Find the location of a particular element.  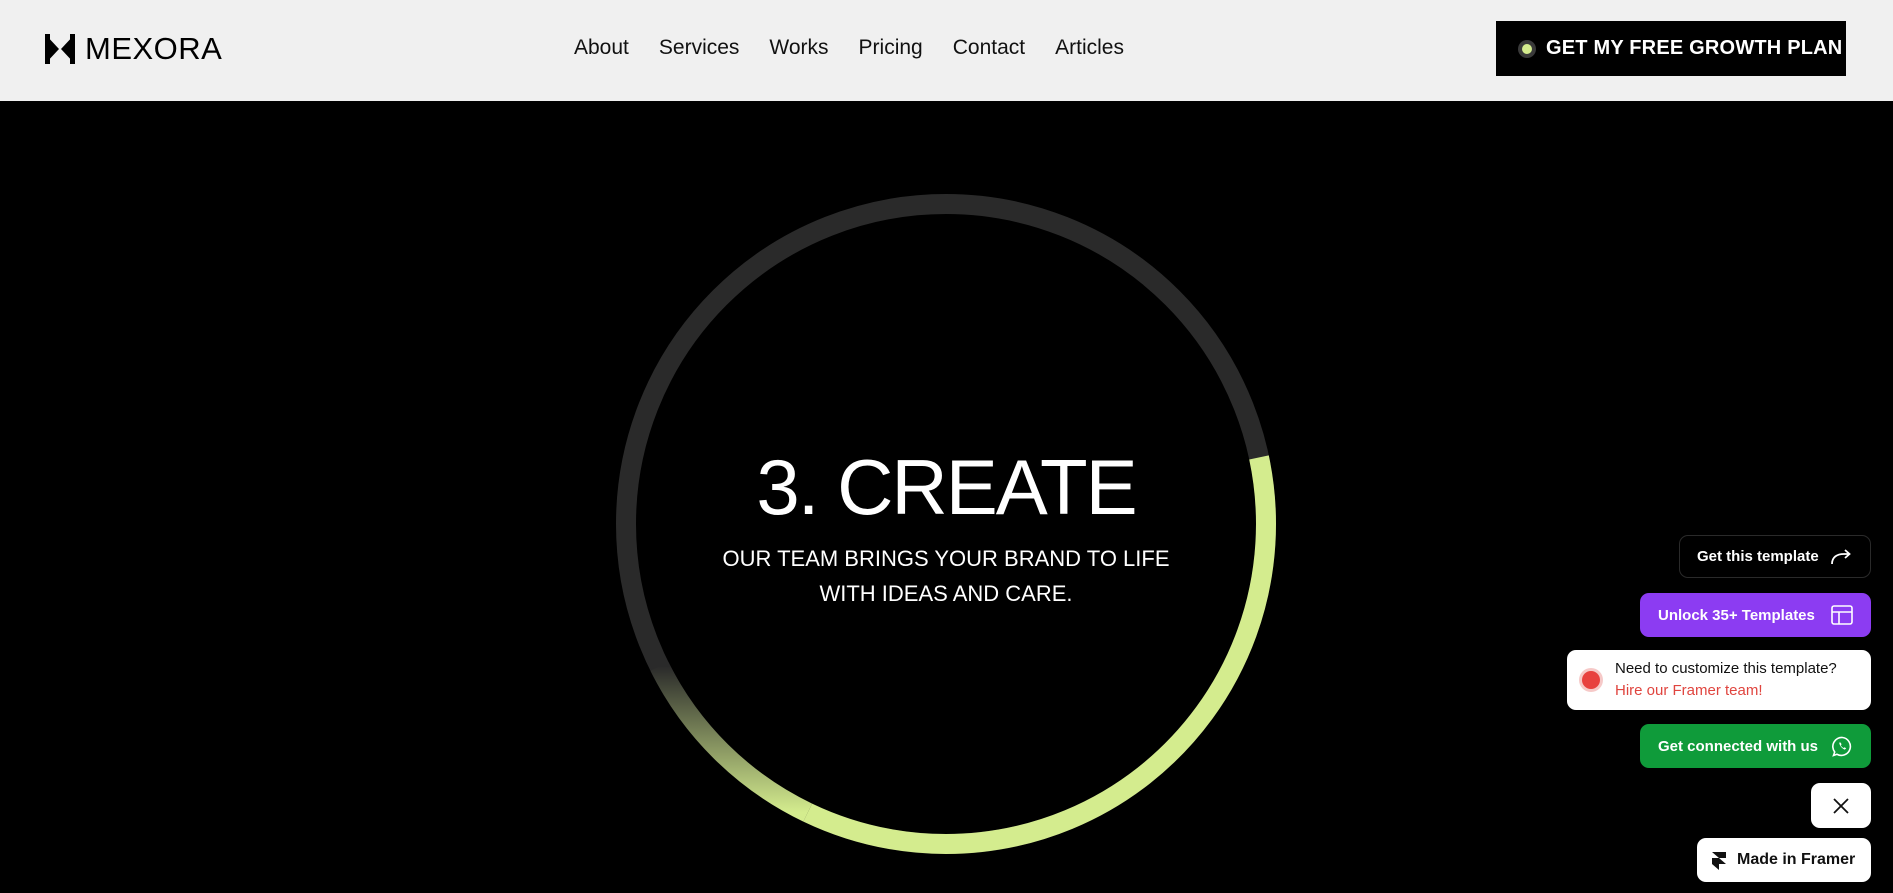

alert-dot-icon is located at coordinates (1591, 680).